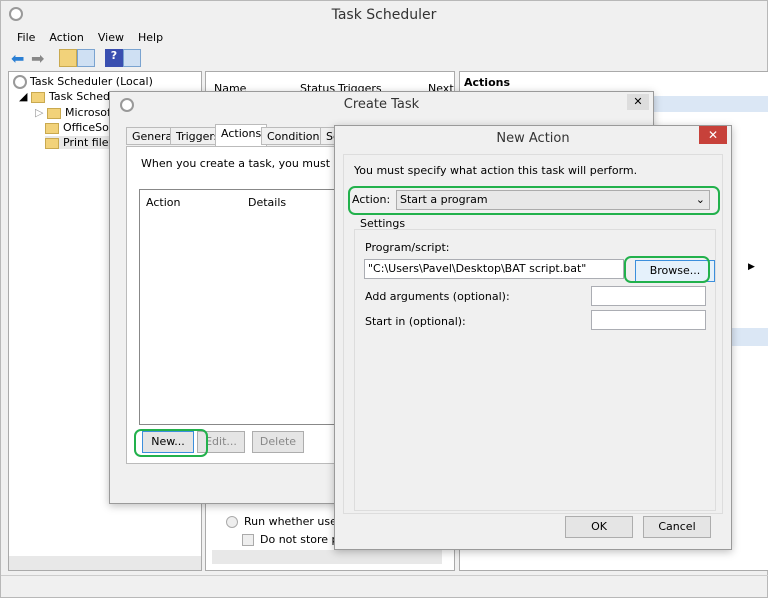 The image size is (768, 598). Describe the element at coordinates (533, 138) in the screenshot. I see `dialog-title: New Action` at that location.